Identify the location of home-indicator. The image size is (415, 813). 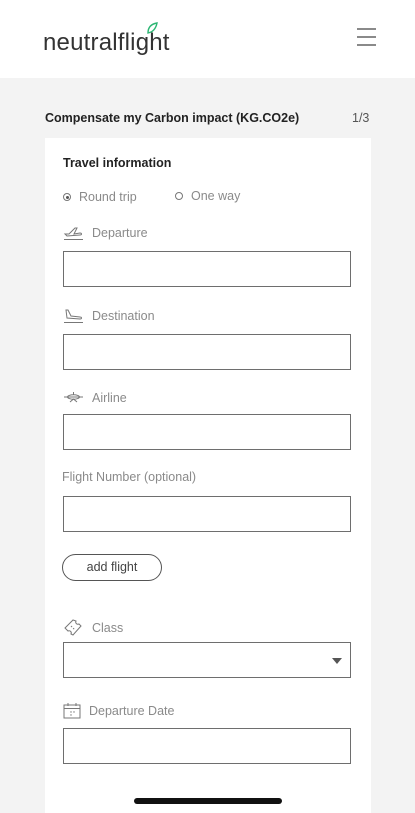
(208, 801).